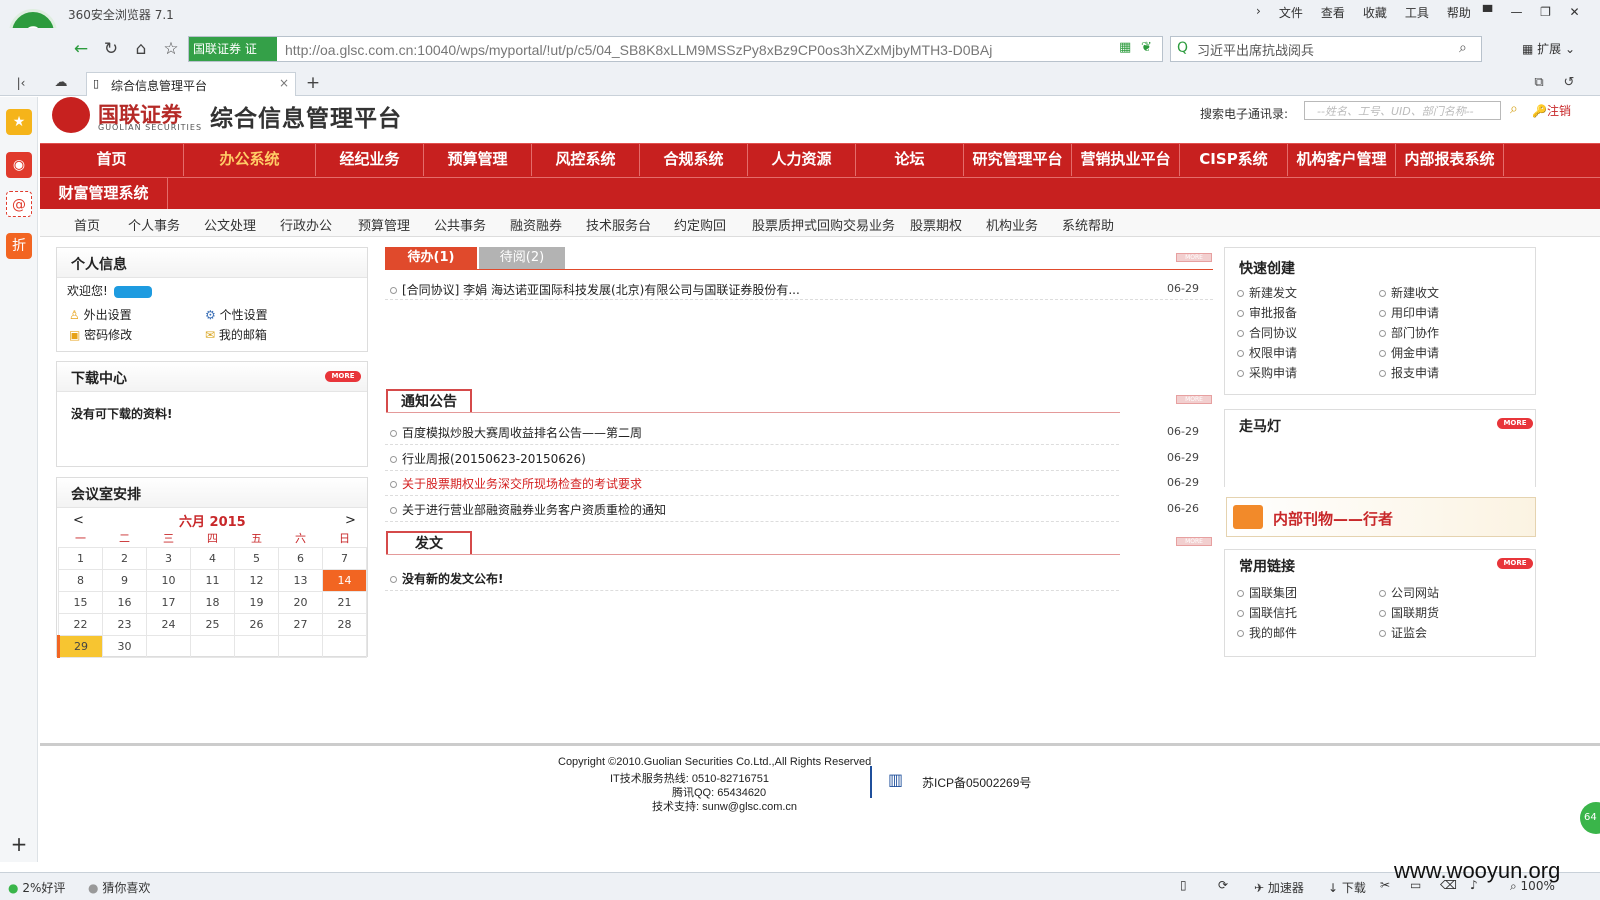 This screenshot has width=1600, height=900. Describe the element at coordinates (250, 160) in the screenshot. I see `main-nav-item: 办公系统` at that location.